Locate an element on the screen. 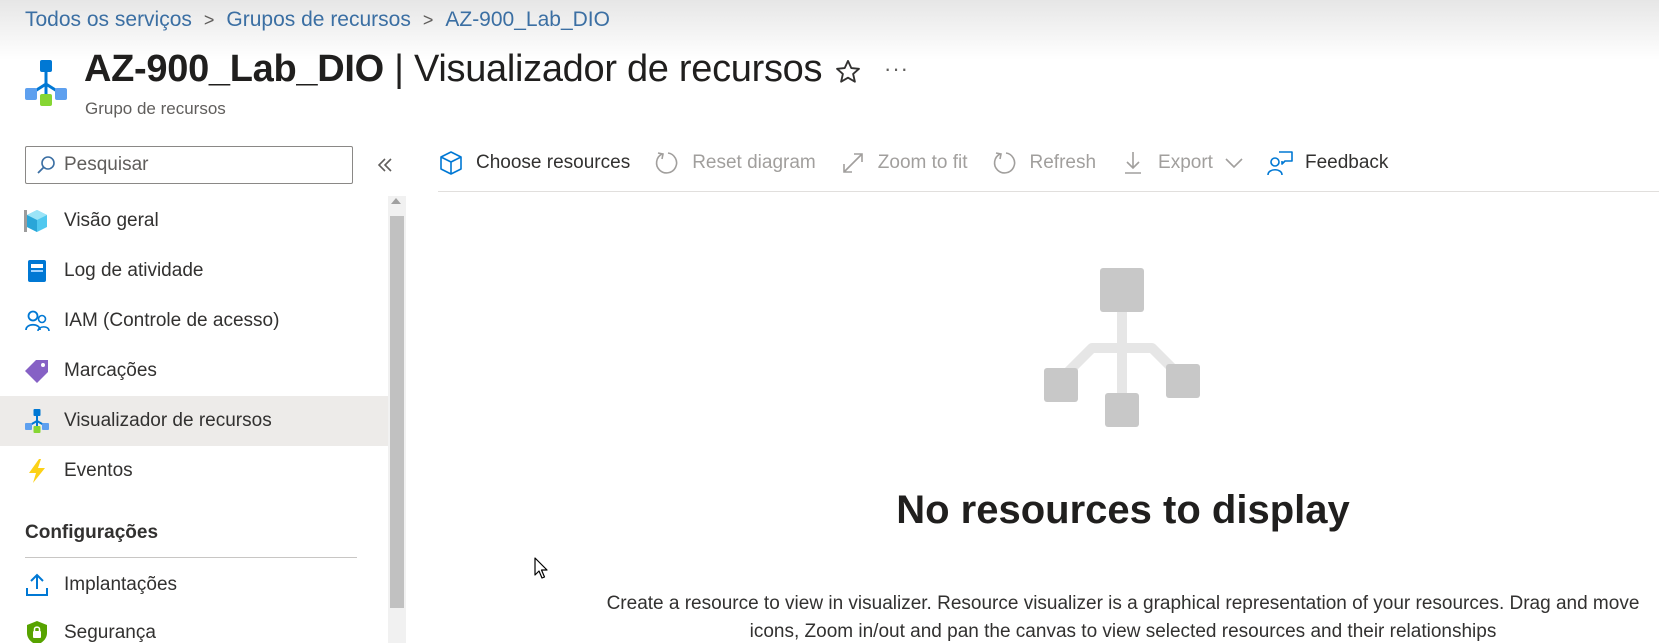  reset-diagram-label: Reset diagram is located at coordinates (754, 162).